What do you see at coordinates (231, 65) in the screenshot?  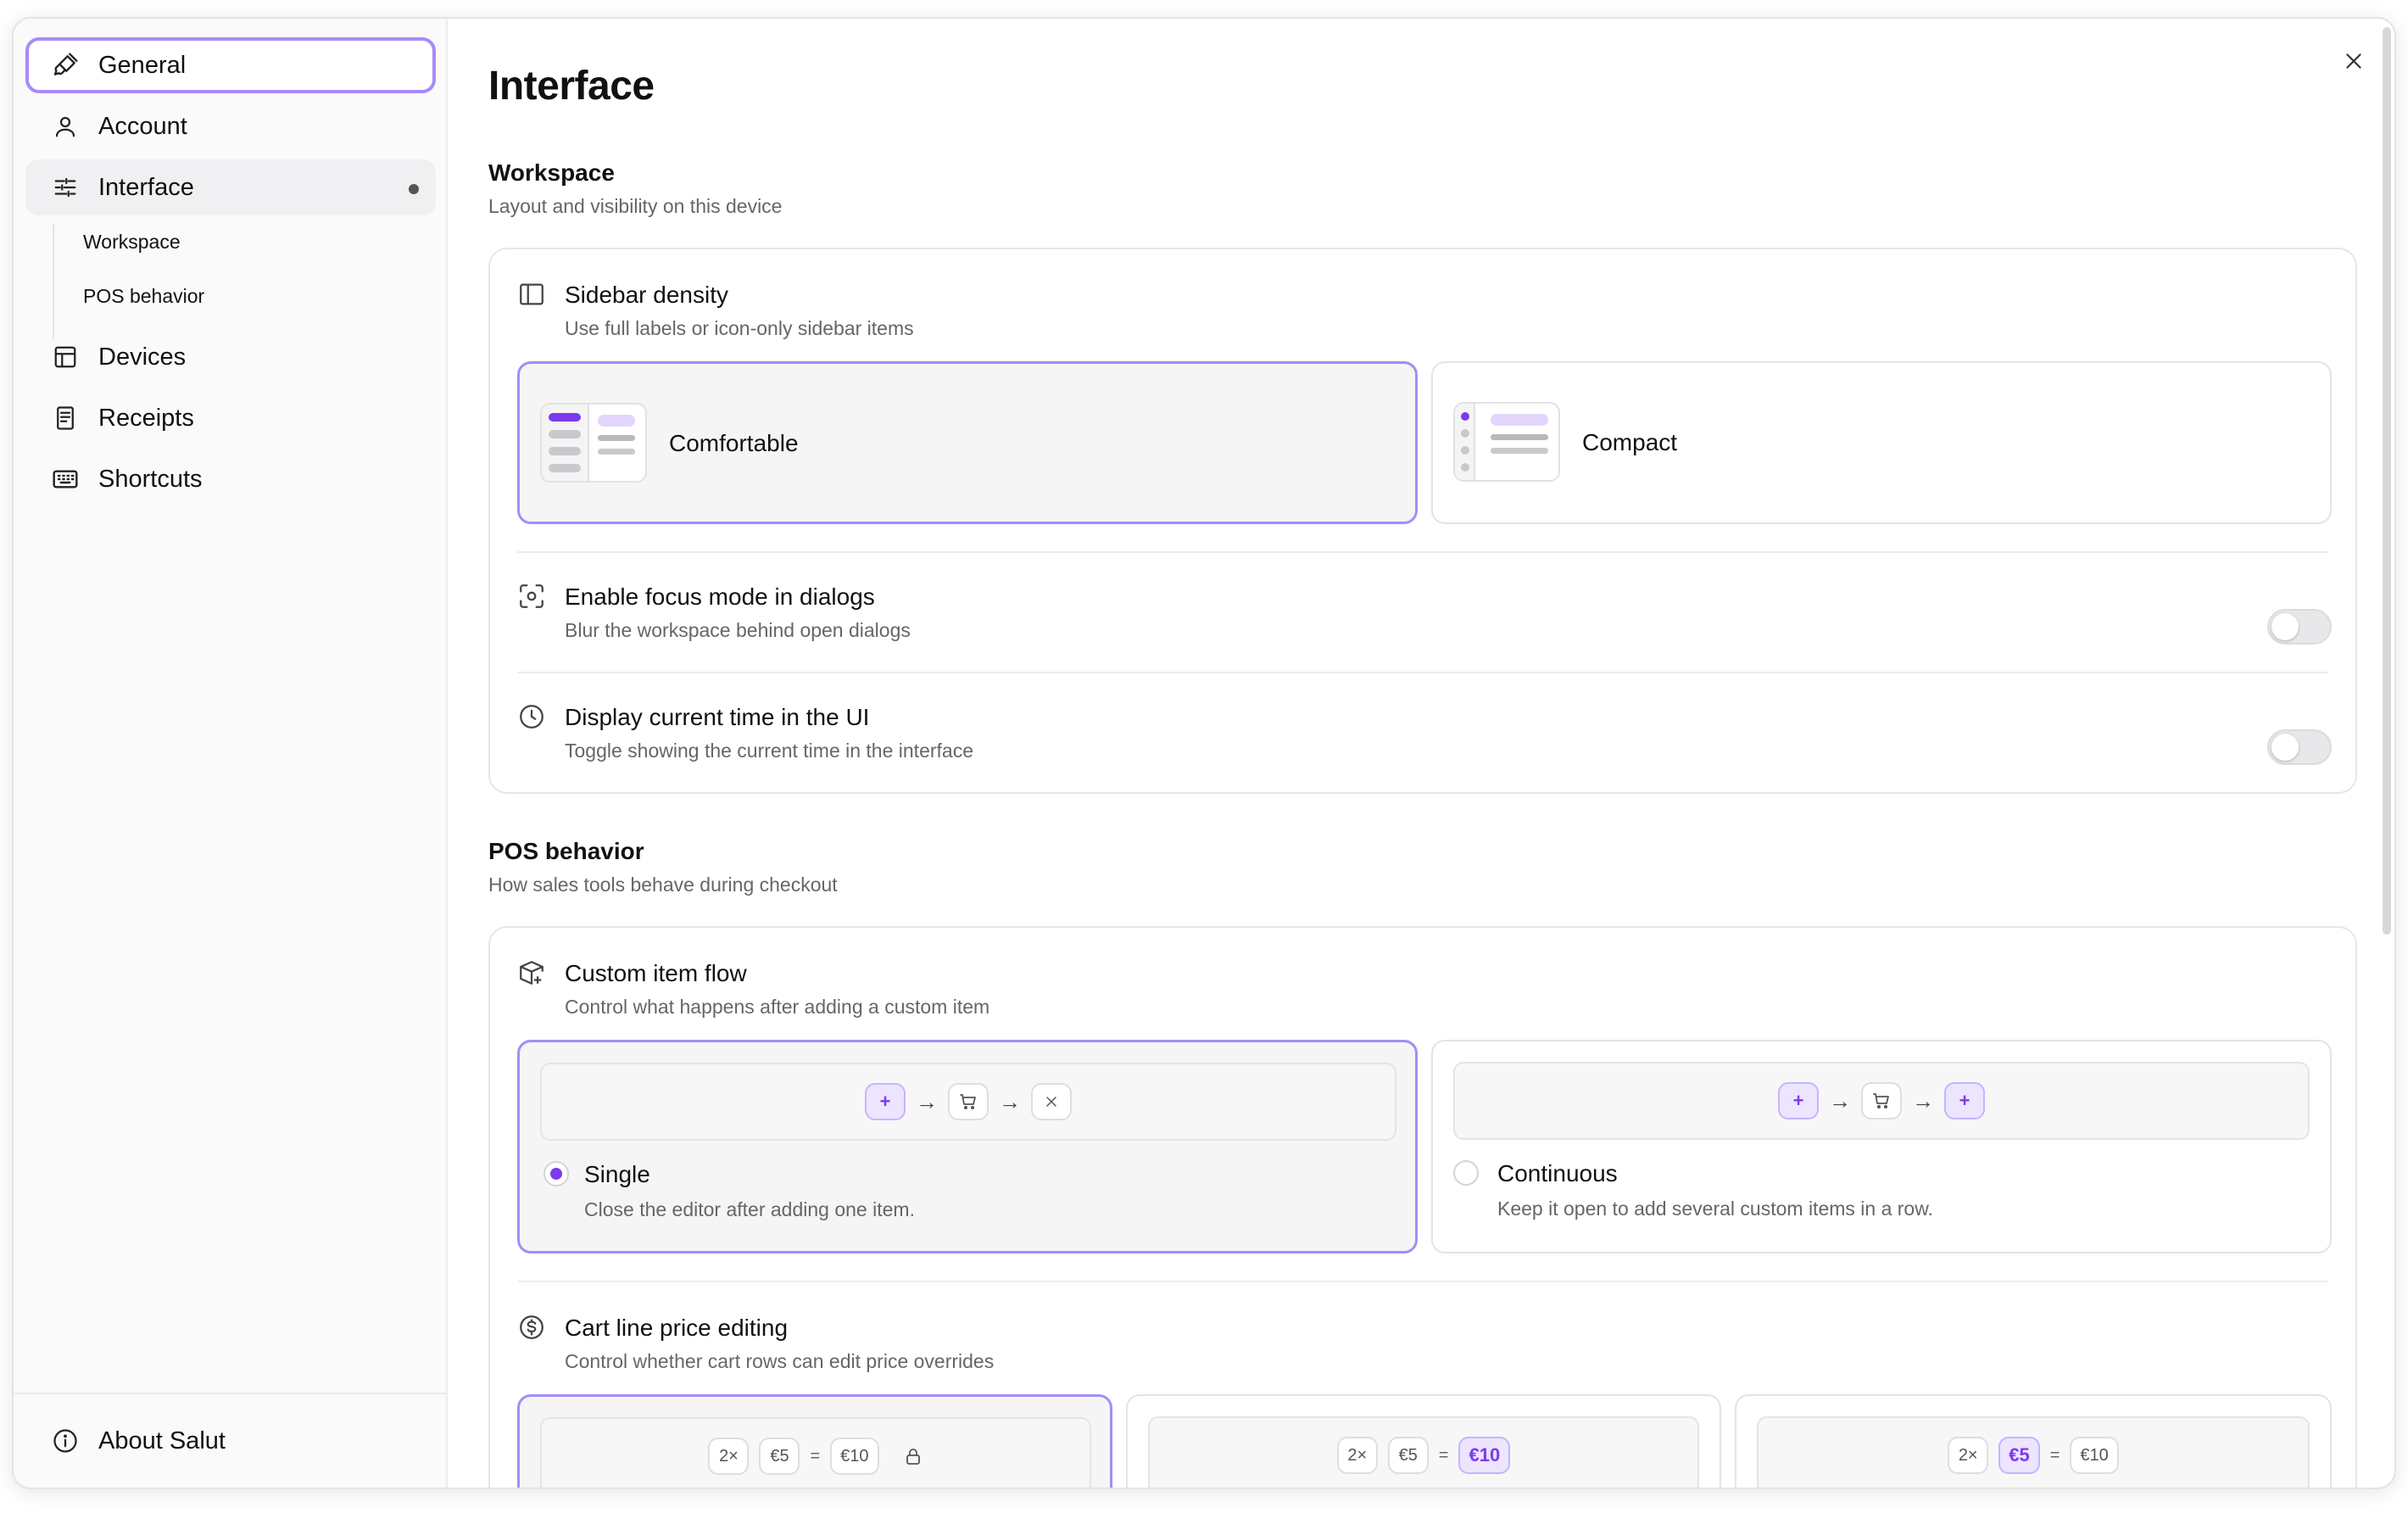 I see `sidebar-item-general: General` at bounding box center [231, 65].